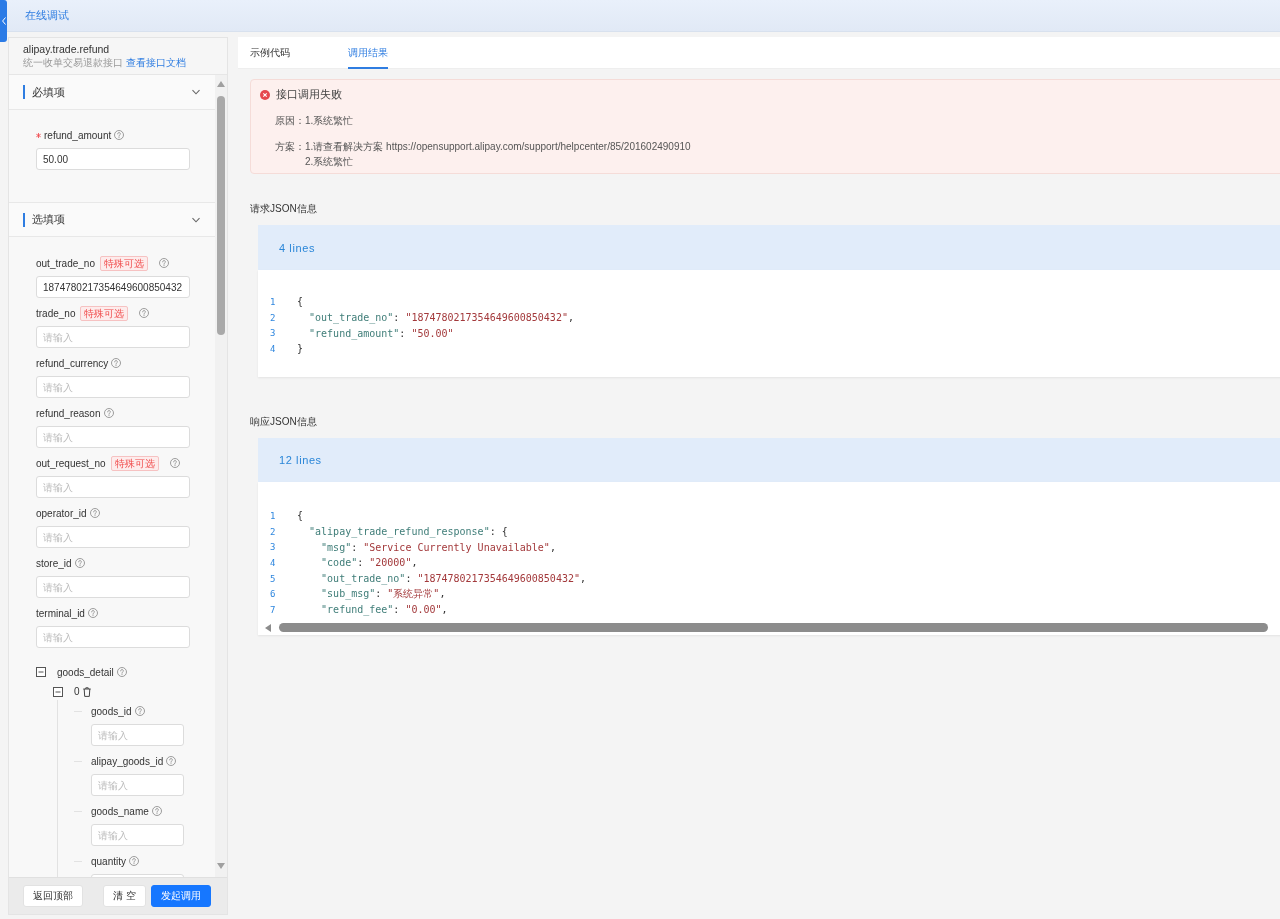  Describe the element at coordinates (156, 62) in the screenshot. I see `doc-link: 查看接口文档` at that location.